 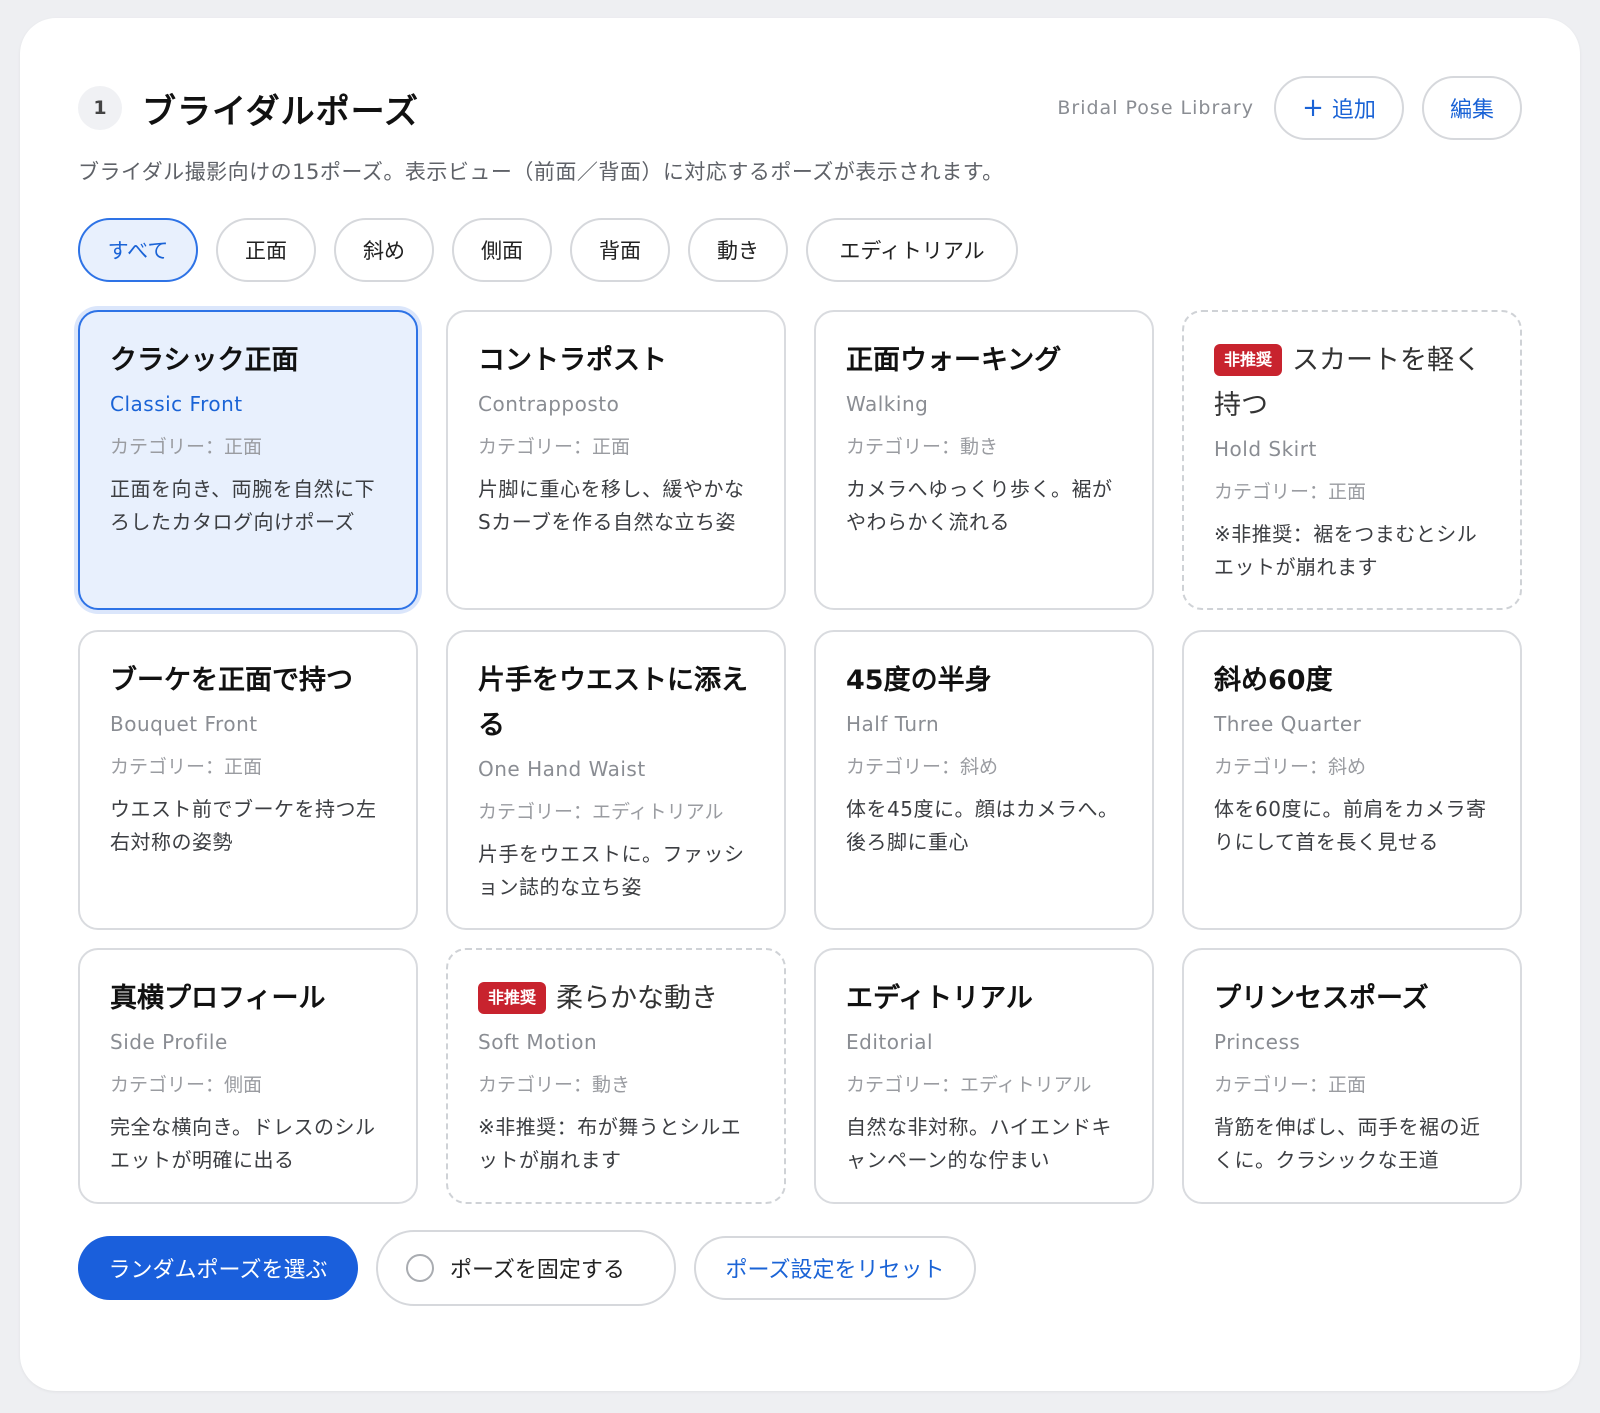 What do you see at coordinates (637, 998) in the screenshot?
I see `pose-card-title-text: 柔らかな動き` at bounding box center [637, 998].